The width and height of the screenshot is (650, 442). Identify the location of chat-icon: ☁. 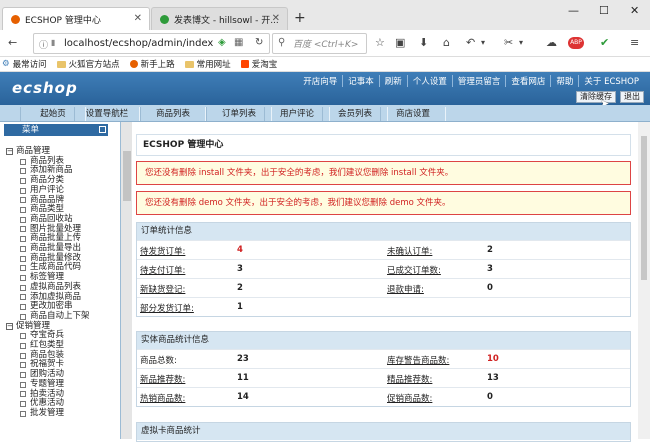
(551, 42).